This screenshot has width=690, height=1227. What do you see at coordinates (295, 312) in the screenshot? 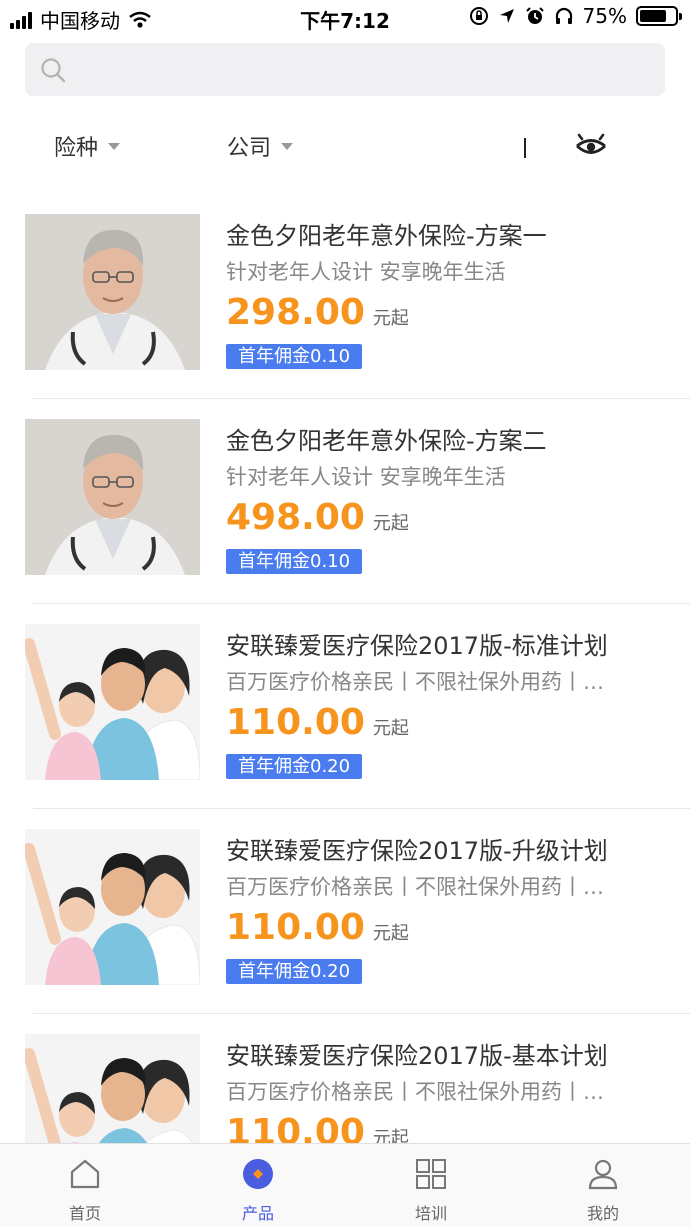
I see `product-price: 298.00` at bounding box center [295, 312].